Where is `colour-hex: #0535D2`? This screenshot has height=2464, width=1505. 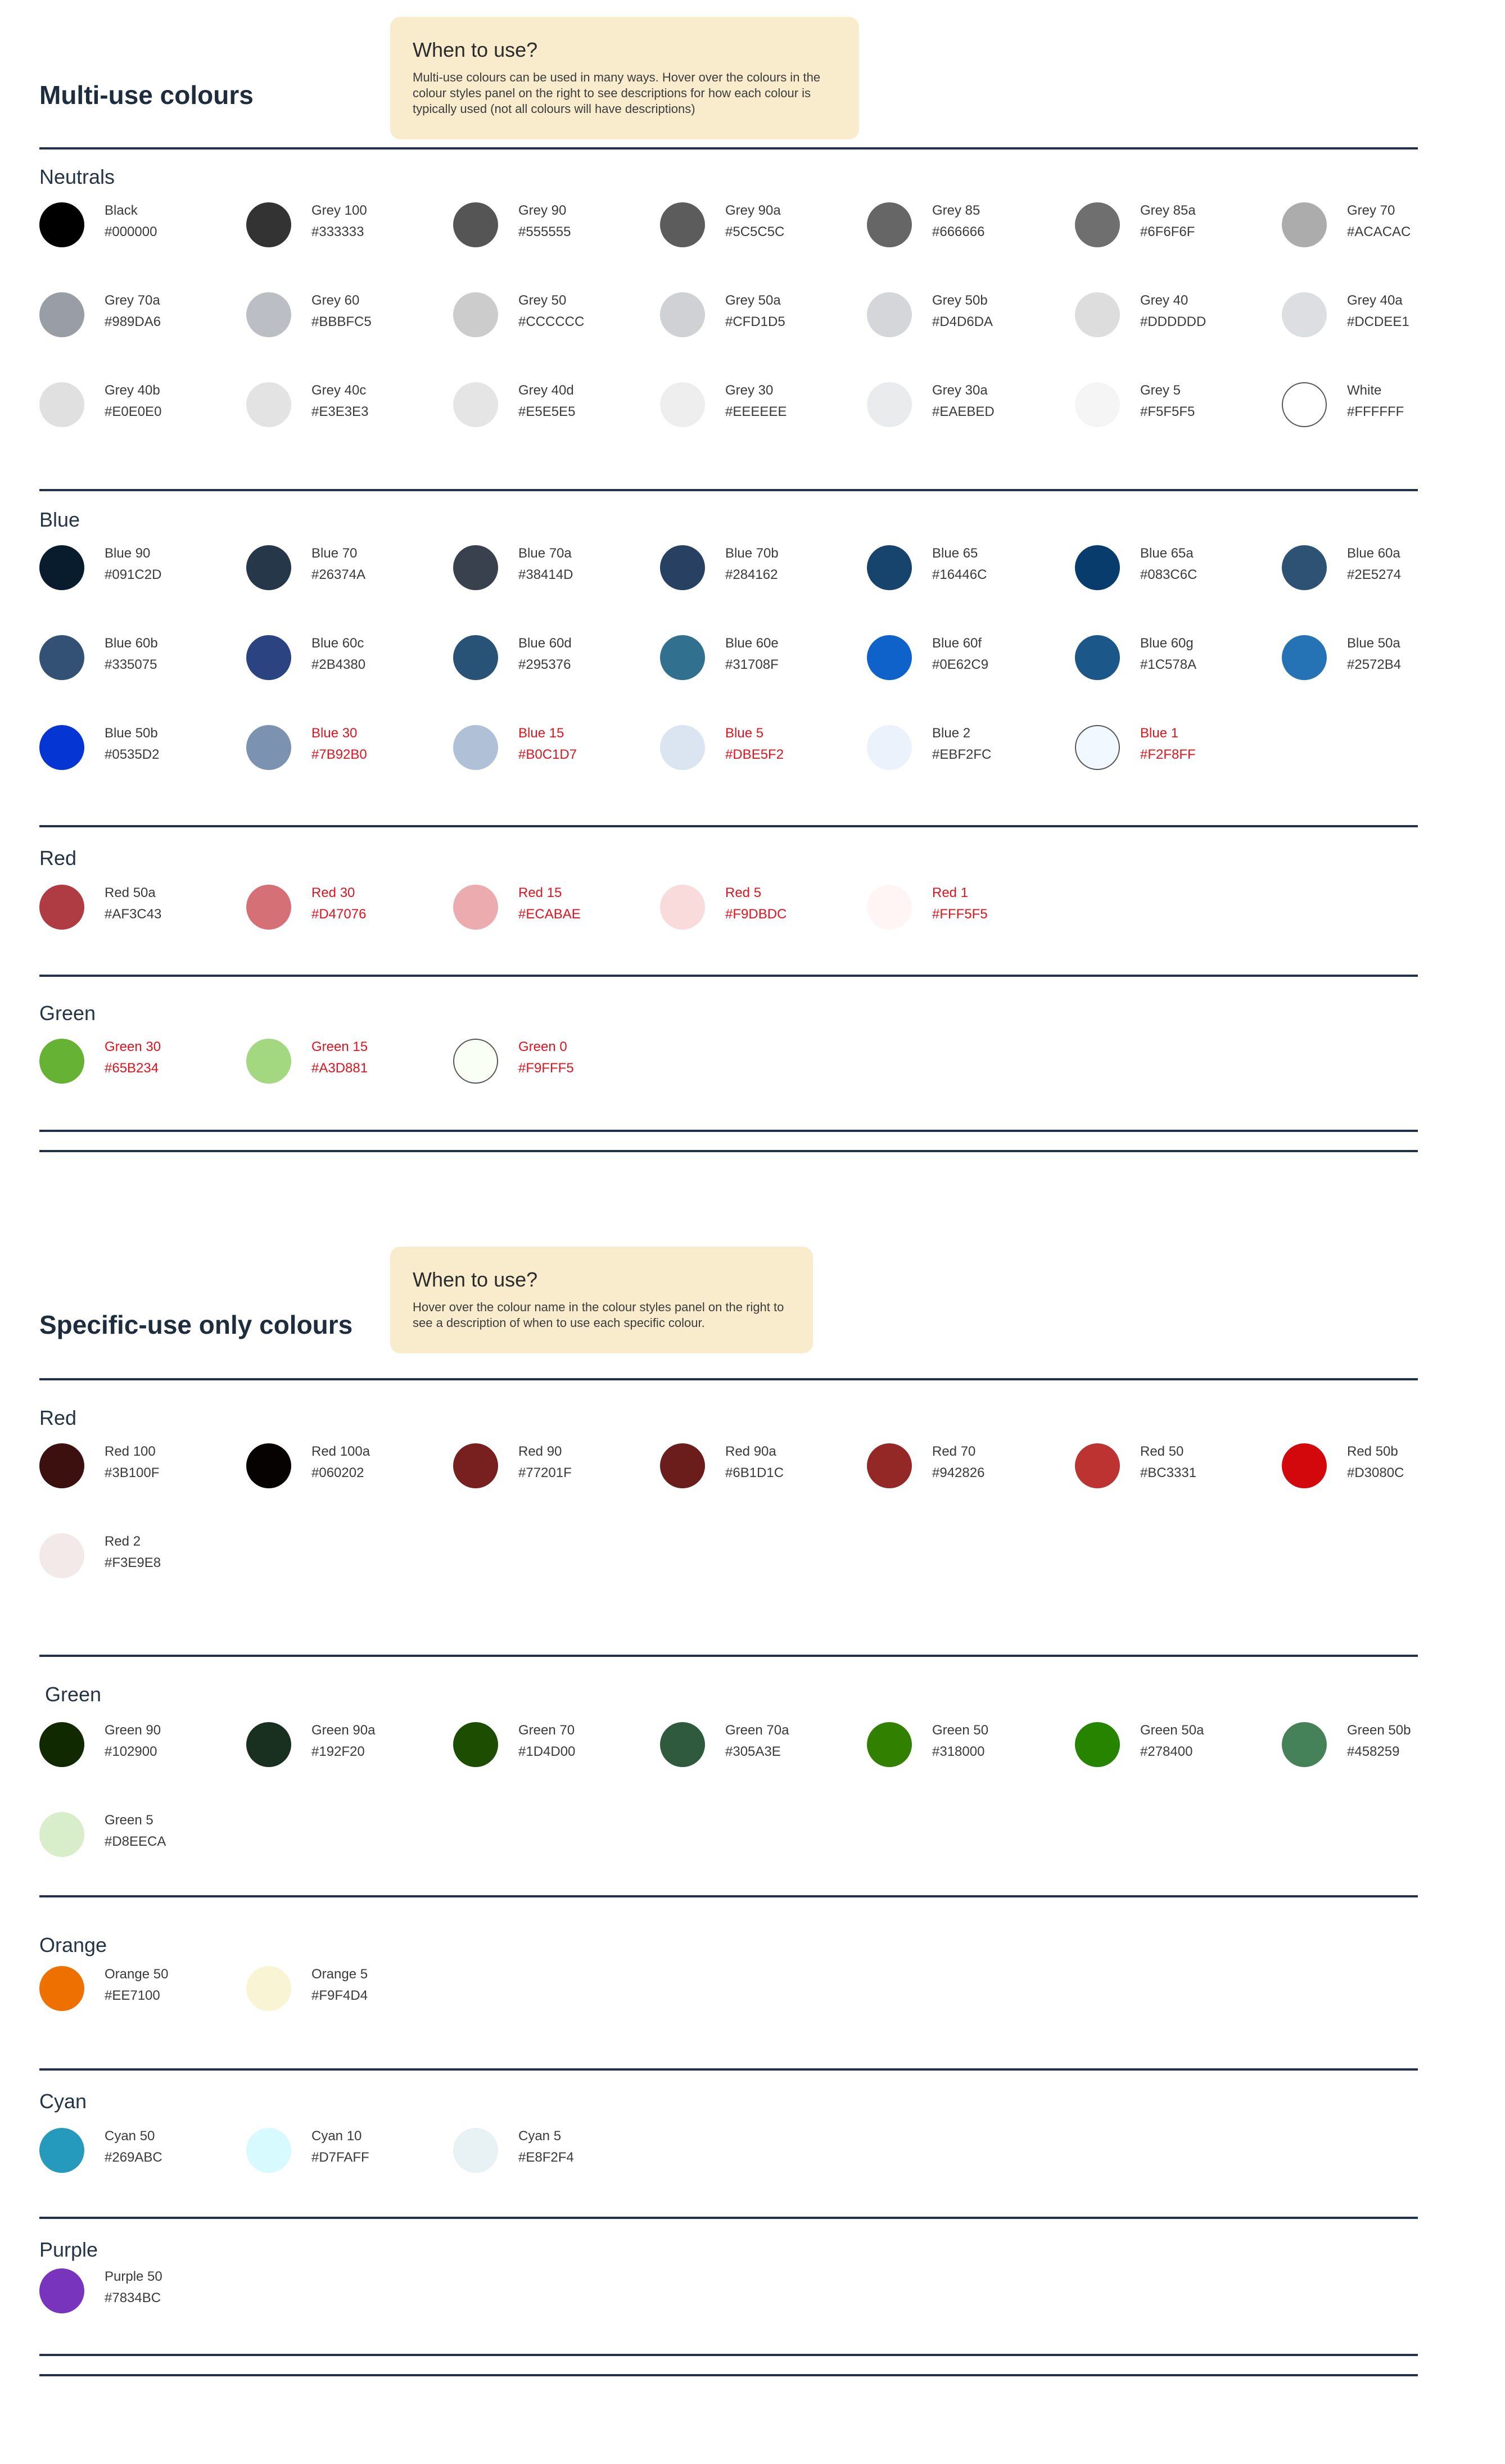 colour-hex: #0535D2 is located at coordinates (132, 754).